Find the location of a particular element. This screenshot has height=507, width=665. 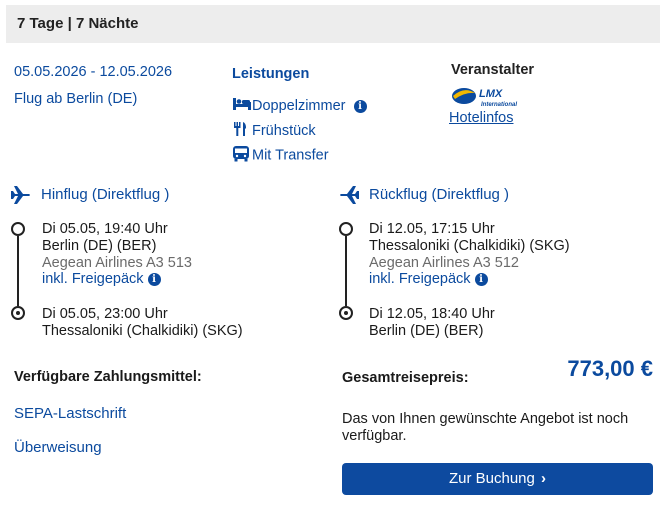

return-timeline-end is located at coordinates (346, 313).